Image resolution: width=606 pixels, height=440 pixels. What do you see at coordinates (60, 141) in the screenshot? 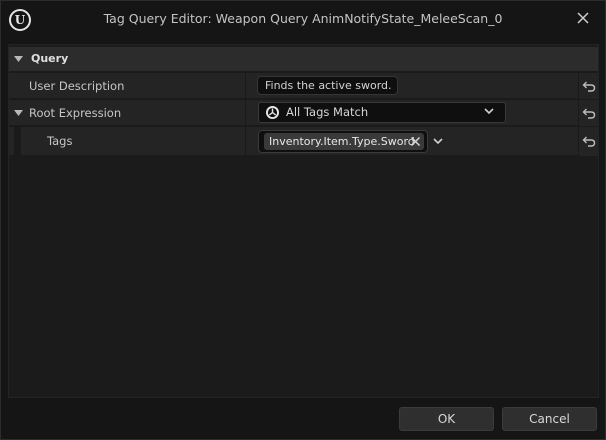
I see `tags-label: Tags` at bounding box center [60, 141].